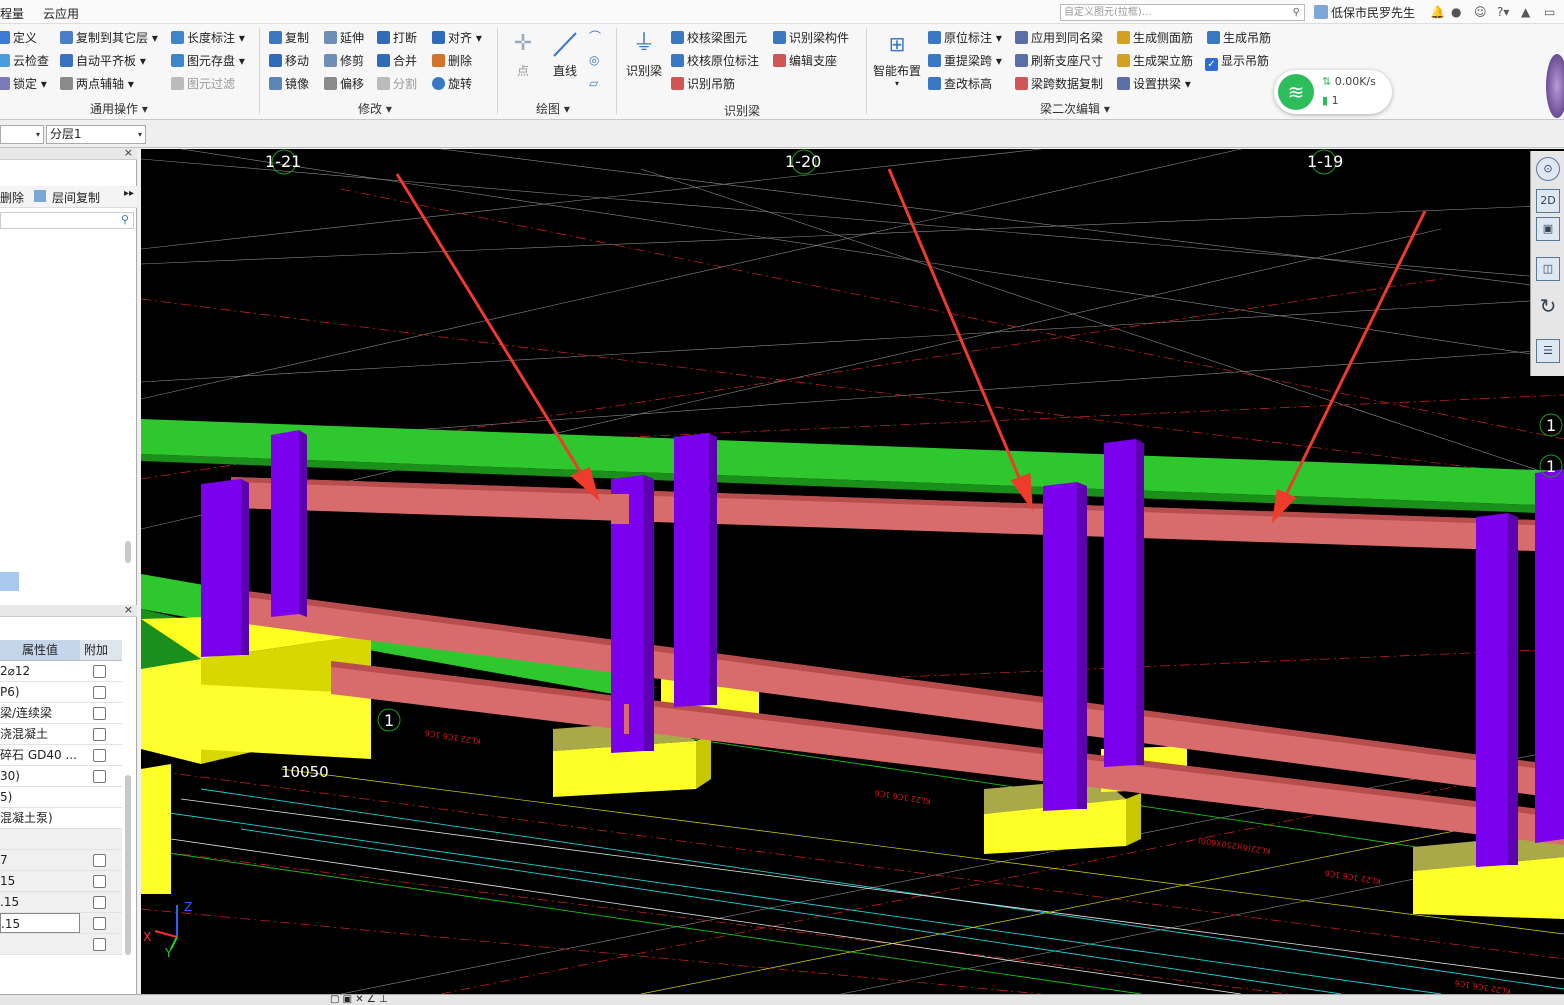 The height and width of the screenshot is (1005, 1564). I want to click on orbit-icon: ⊙, so click(1548, 169).